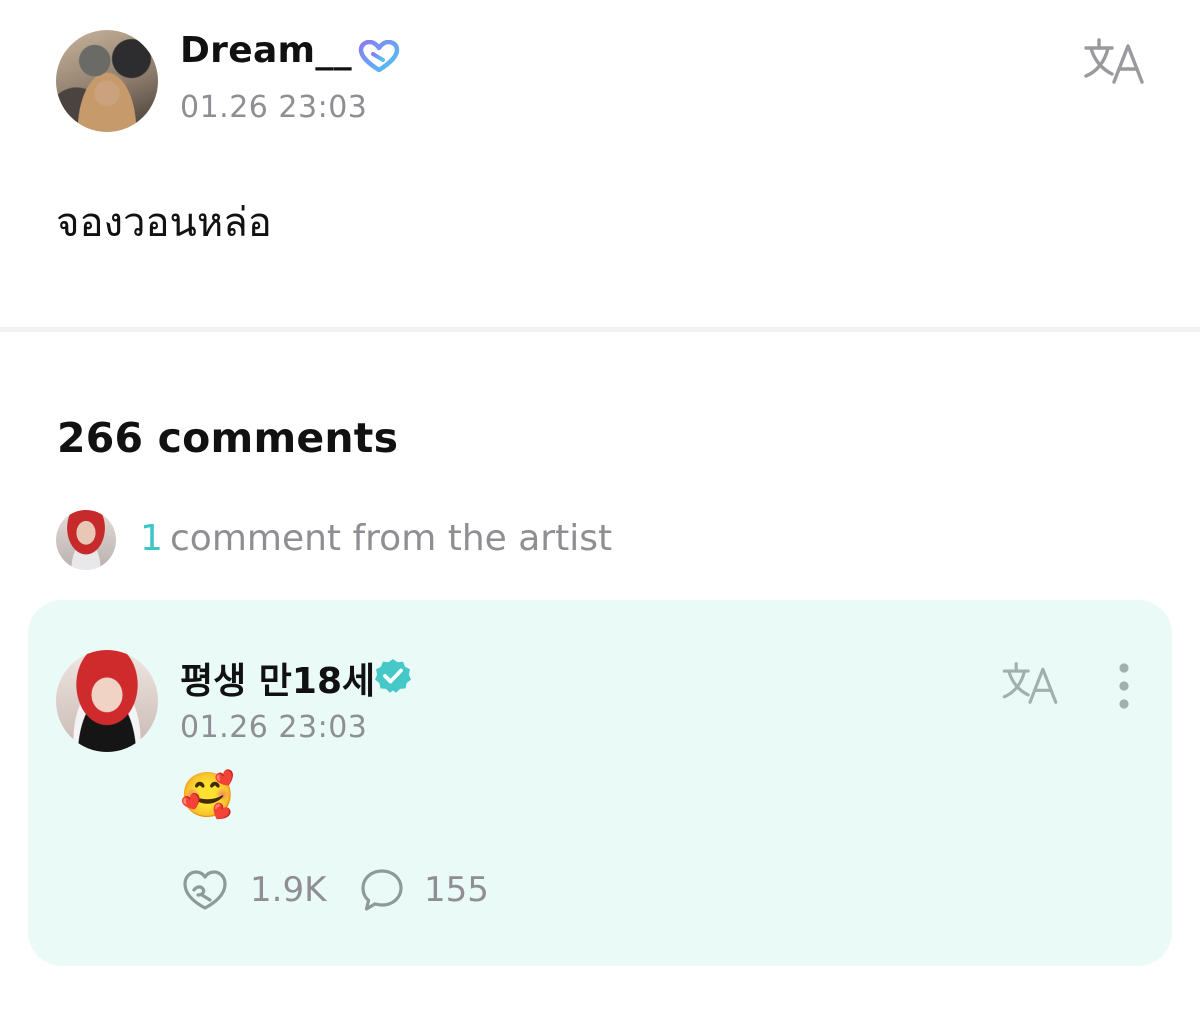 This screenshot has width=1200, height=1010. Describe the element at coordinates (277, 678) in the screenshot. I see `comment-author-name: 평생 만18세` at that location.